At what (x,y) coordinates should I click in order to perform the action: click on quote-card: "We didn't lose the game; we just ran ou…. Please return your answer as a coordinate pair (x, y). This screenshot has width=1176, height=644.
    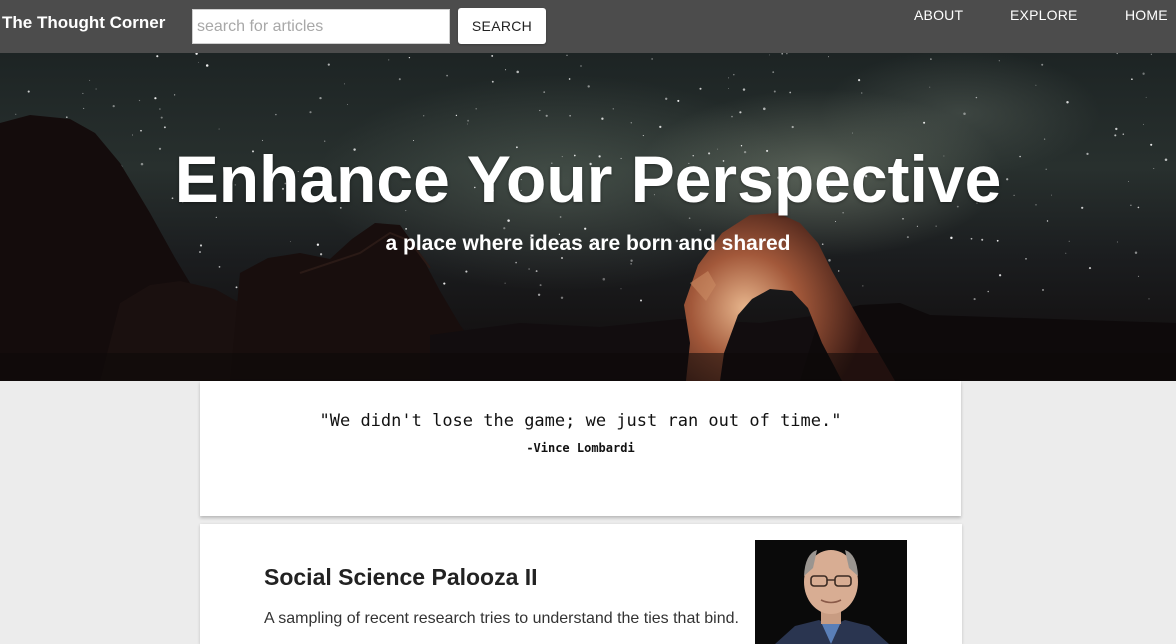
    Looking at the image, I should click on (580, 448).